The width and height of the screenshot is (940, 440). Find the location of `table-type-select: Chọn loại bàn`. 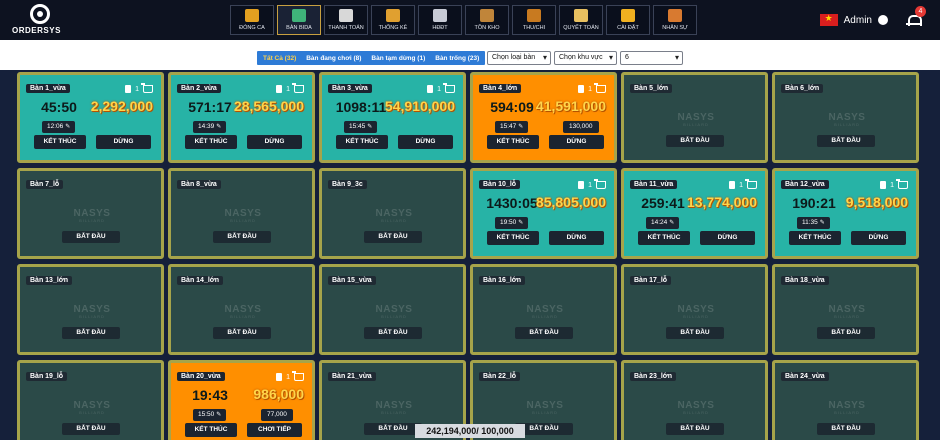

table-type-select: Chọn loại bàn is located at coordinates (519, 58).